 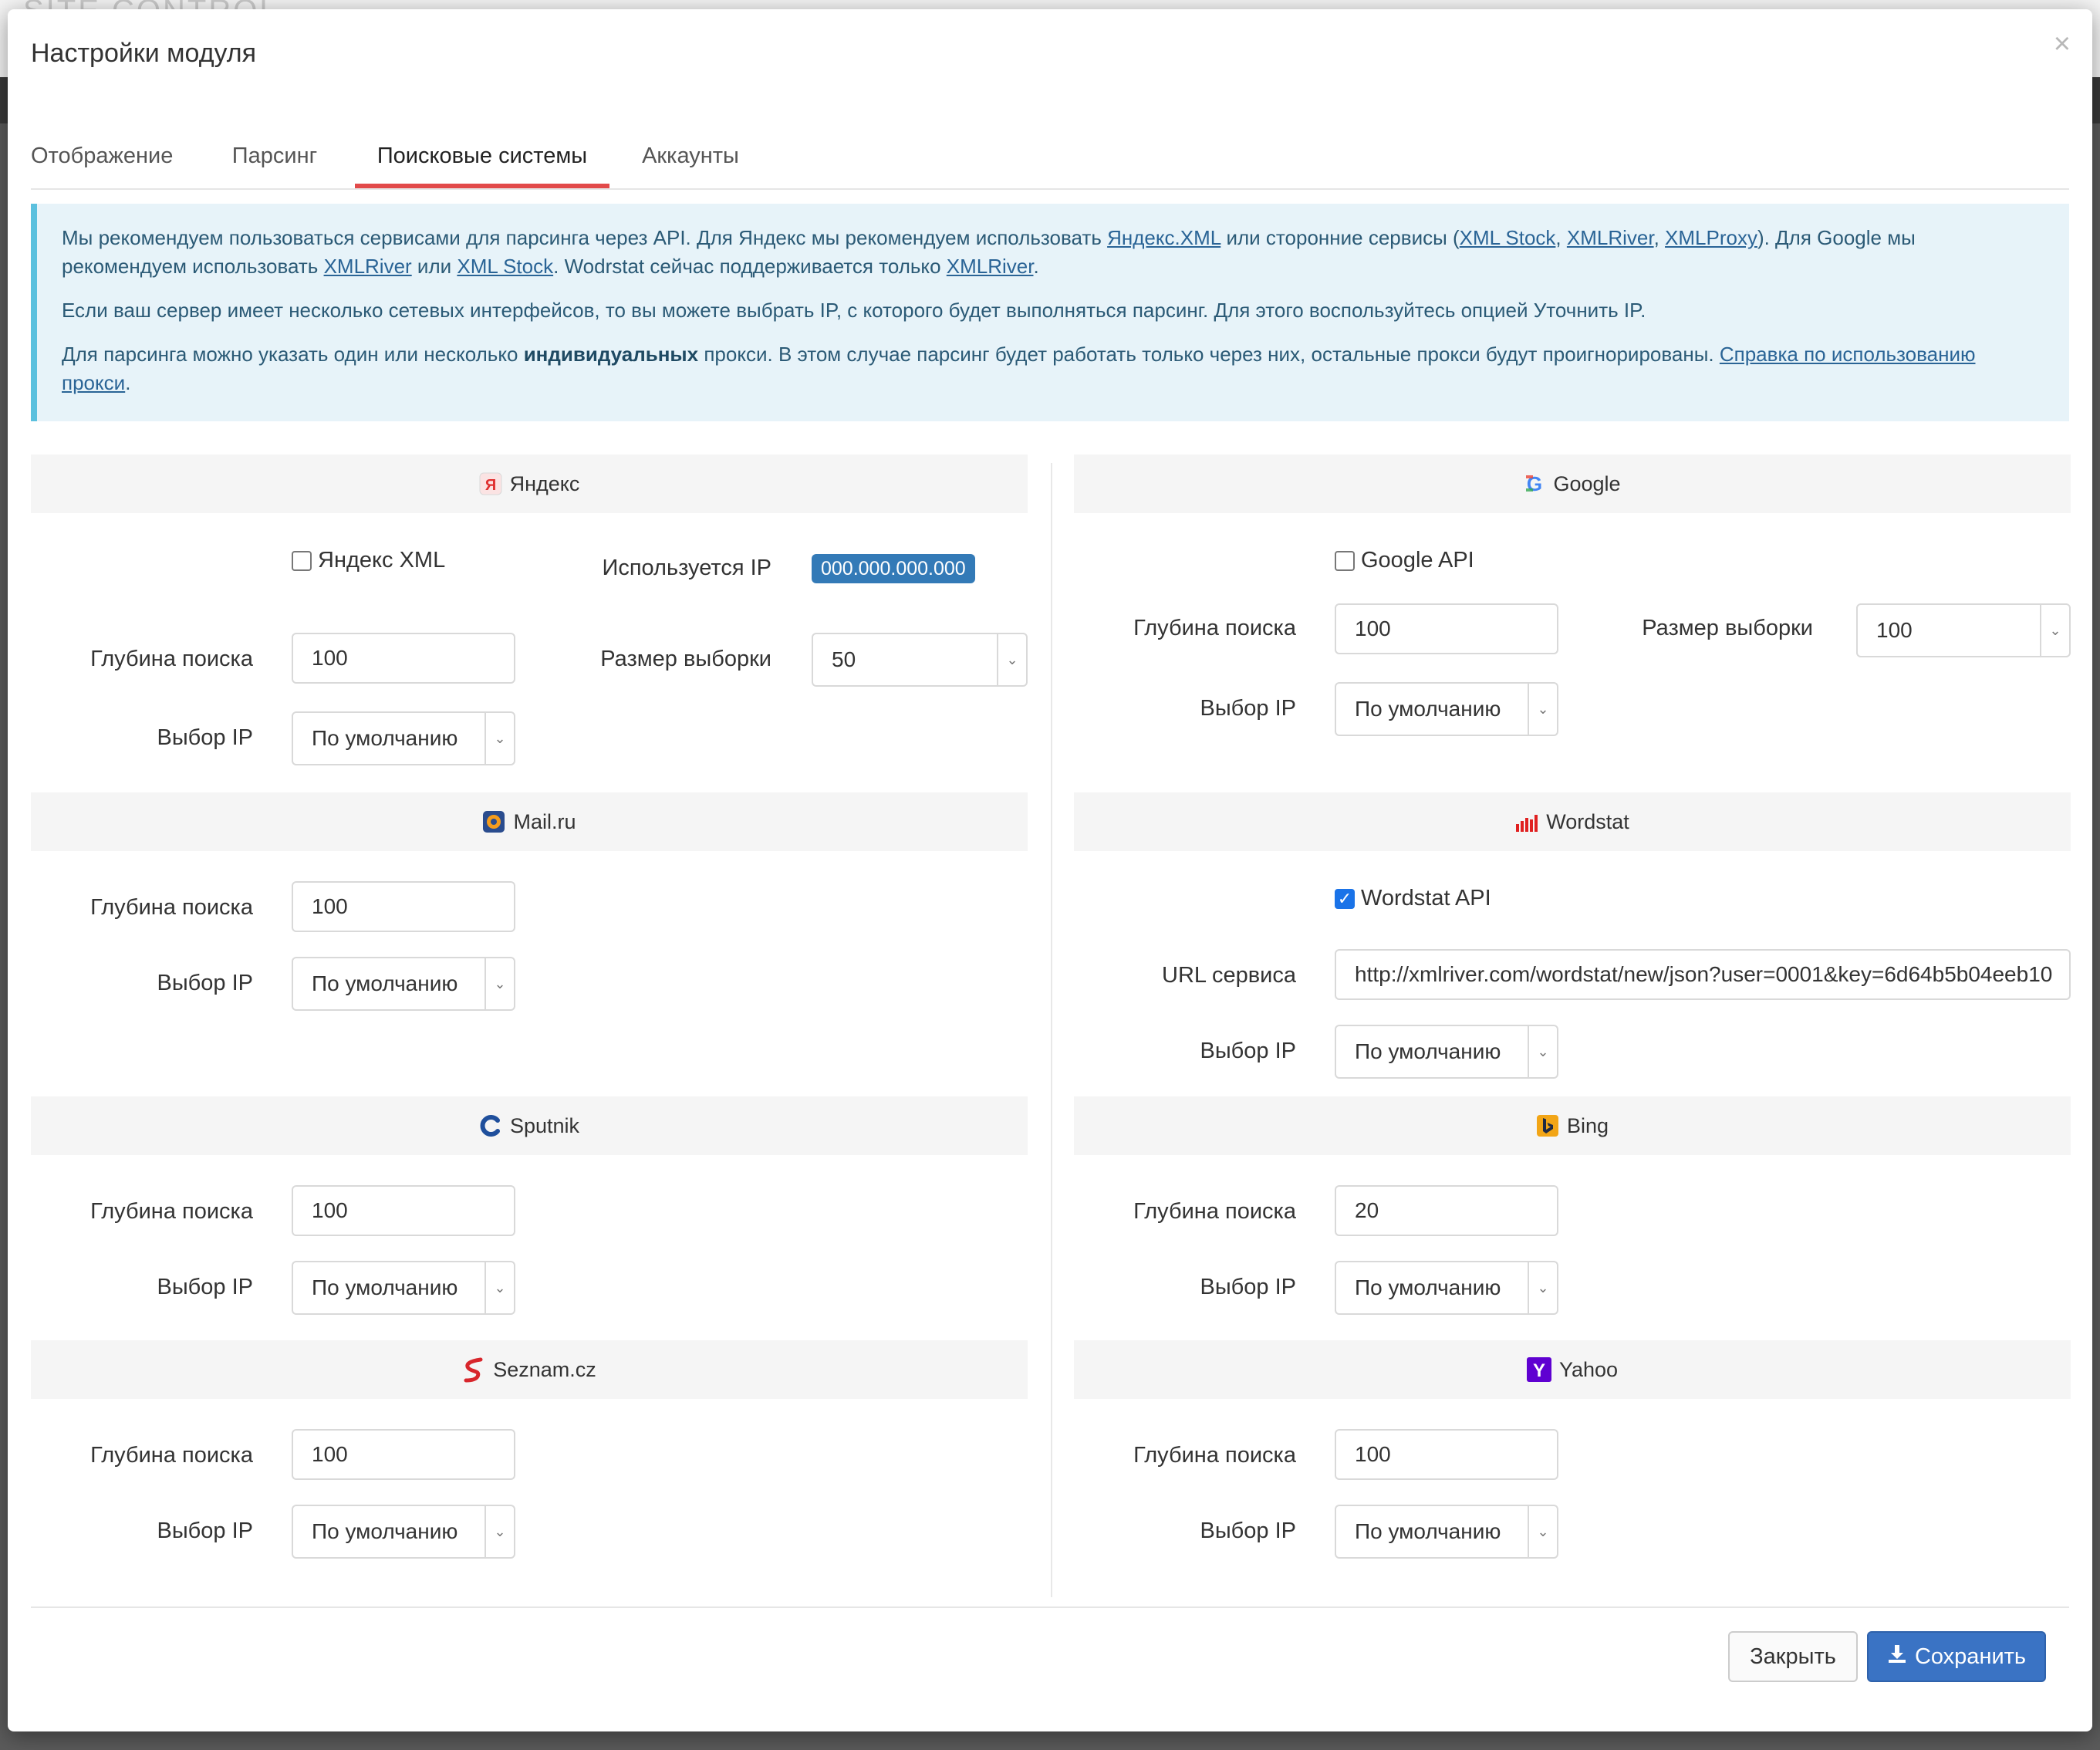 What do you see at coordinates (544, 1369) in the screenshot?
I see `section-title-seznam: Seznam.cz` at bounding box center [544, 1369].